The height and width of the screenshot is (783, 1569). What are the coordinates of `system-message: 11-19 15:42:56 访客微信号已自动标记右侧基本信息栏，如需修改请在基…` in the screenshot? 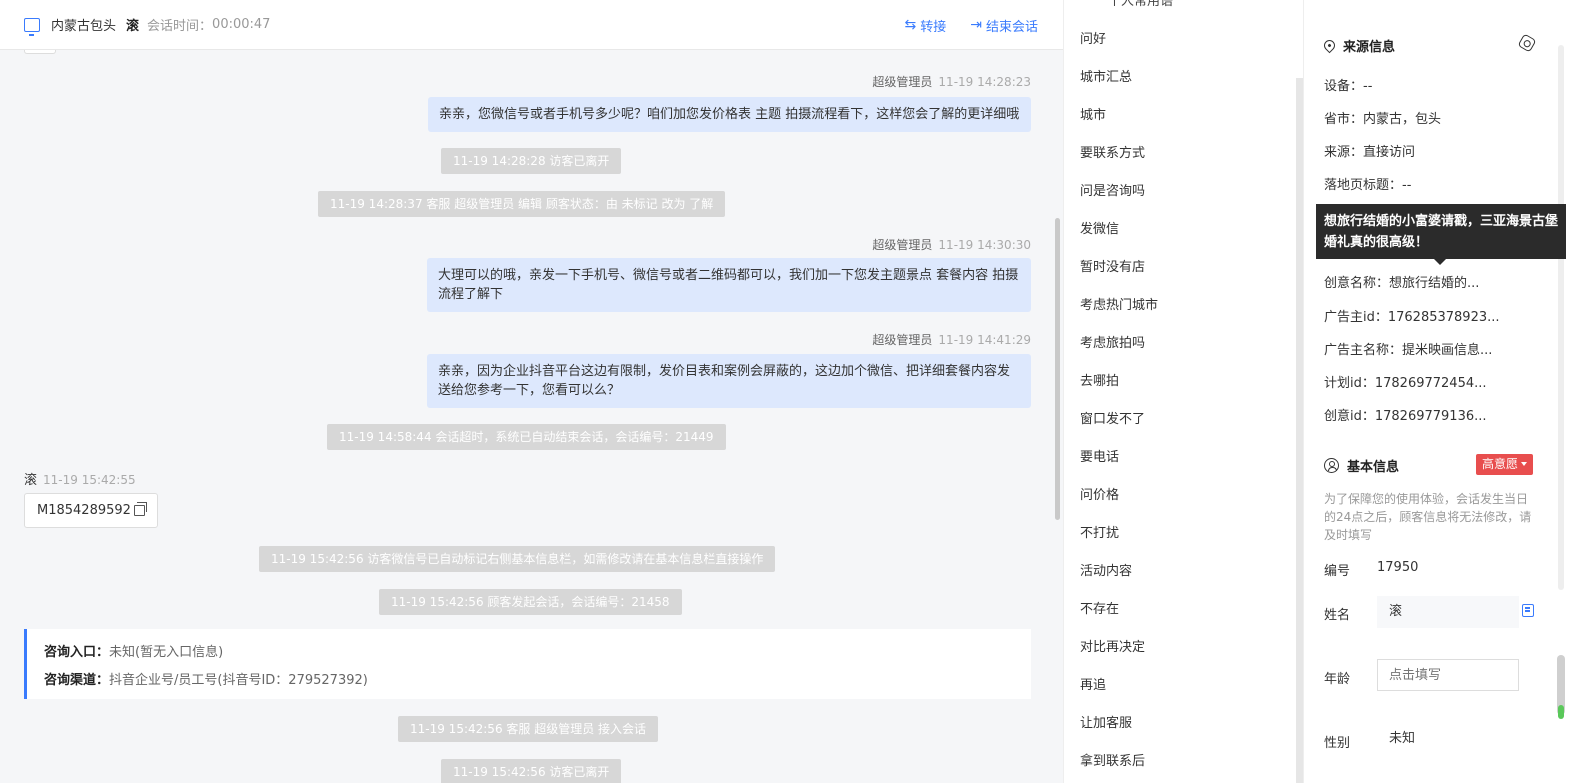 It's located at (517, 559).